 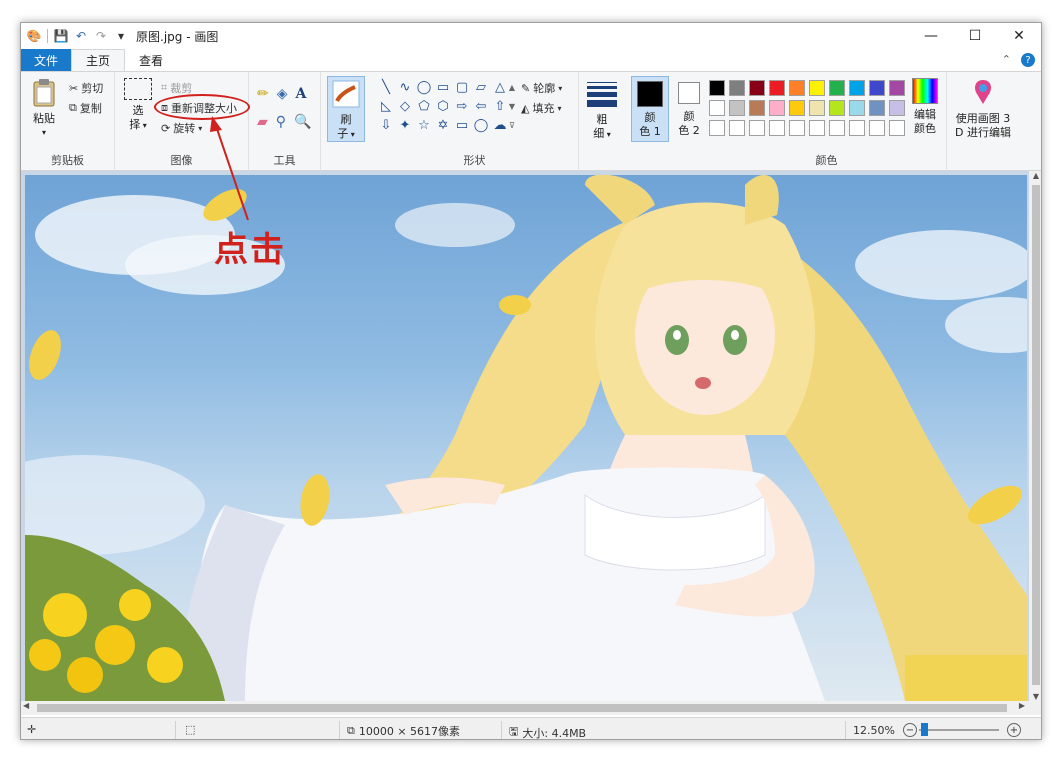 I want to click on annotation-click-label: 点击, so click(x=250, y=250).